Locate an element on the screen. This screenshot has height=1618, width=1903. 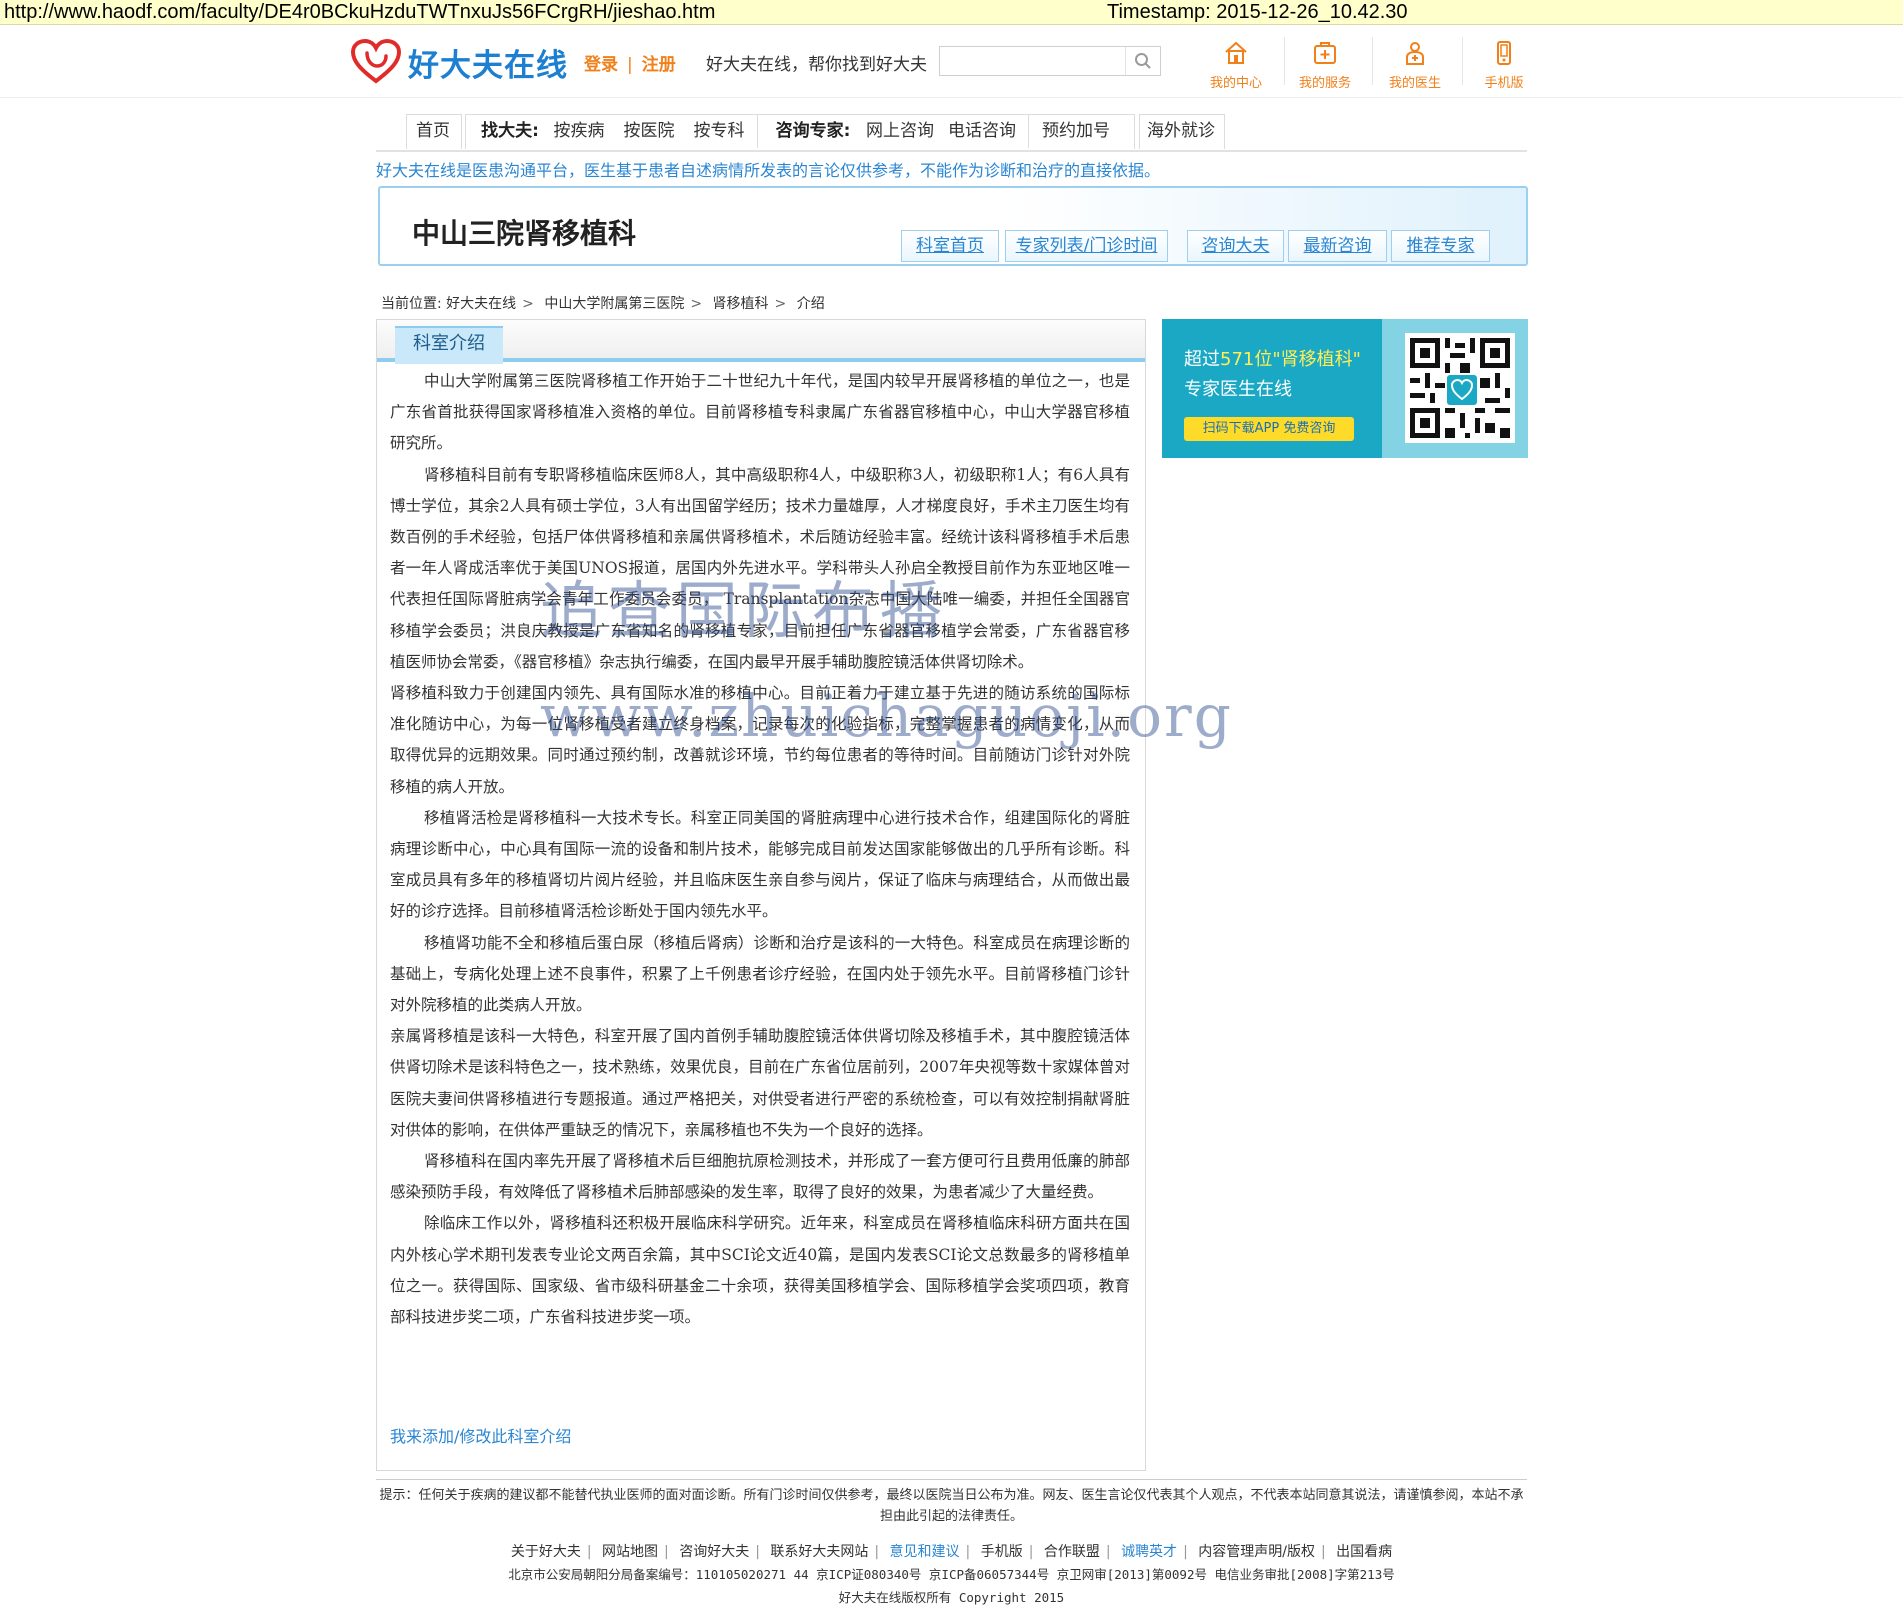
nav-find-doctor-label: 找大夫: is located at coordinates (510, 131).